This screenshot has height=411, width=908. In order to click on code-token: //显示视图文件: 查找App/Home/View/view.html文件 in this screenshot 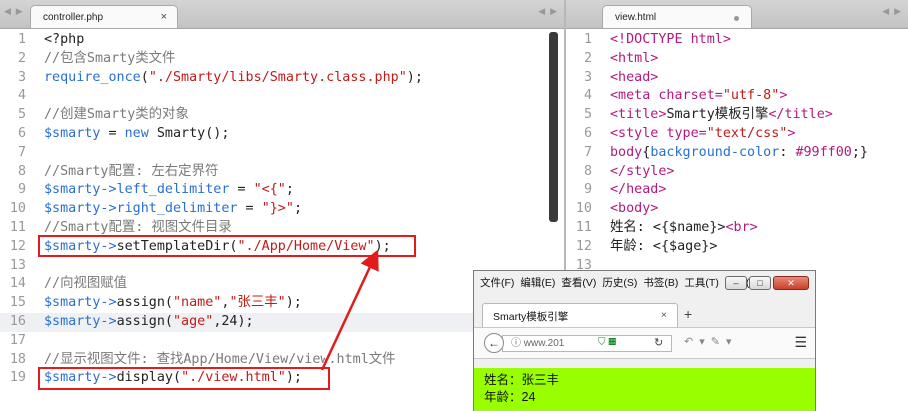, I will do `click(220, 359)`.